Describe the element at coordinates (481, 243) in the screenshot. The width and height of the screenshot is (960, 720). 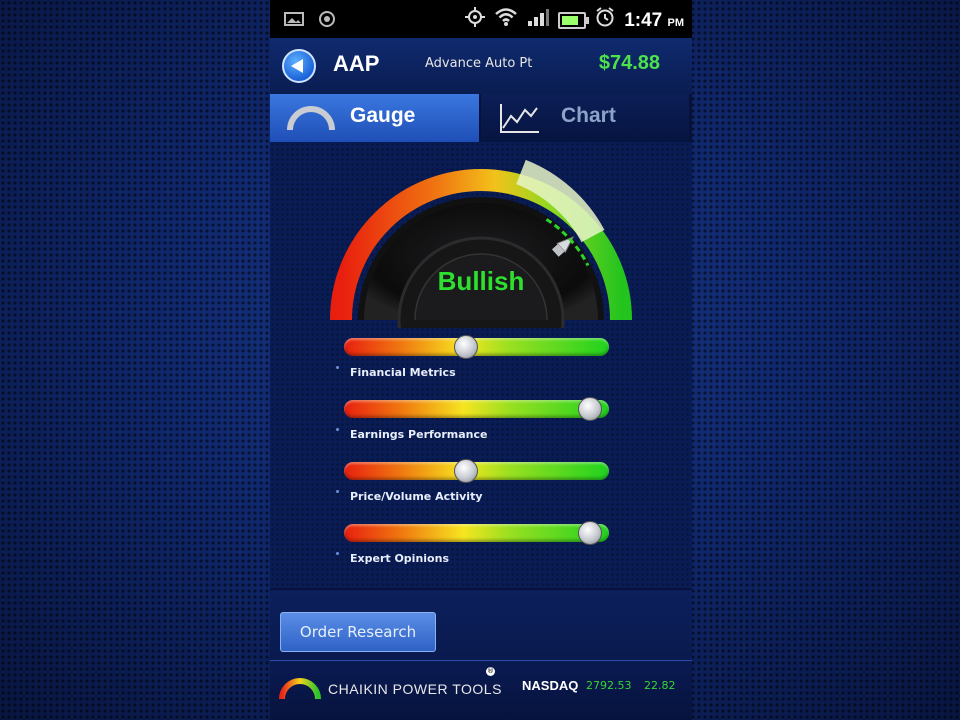
I see `sentiment-gauge` at that location.